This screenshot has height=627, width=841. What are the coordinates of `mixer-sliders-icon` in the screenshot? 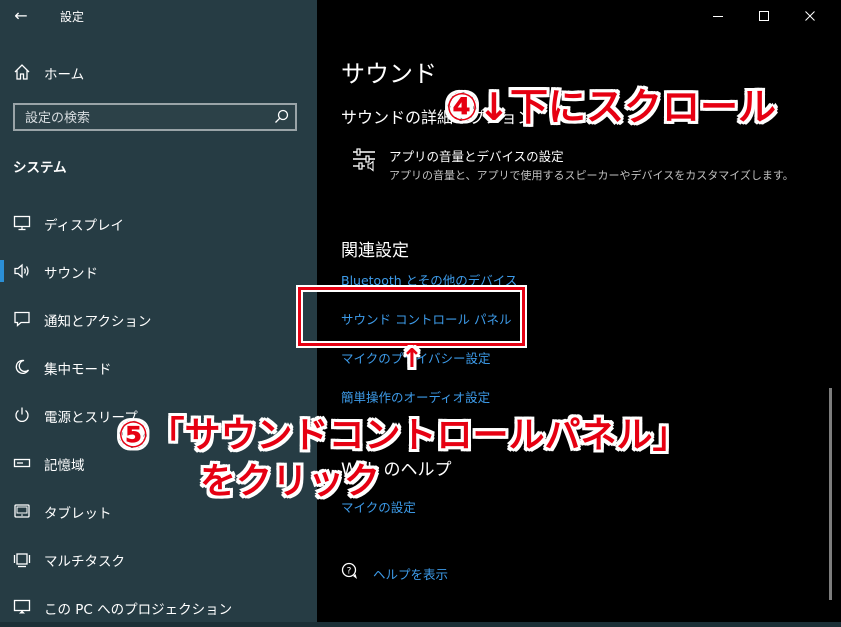 It's located at (365, 160).